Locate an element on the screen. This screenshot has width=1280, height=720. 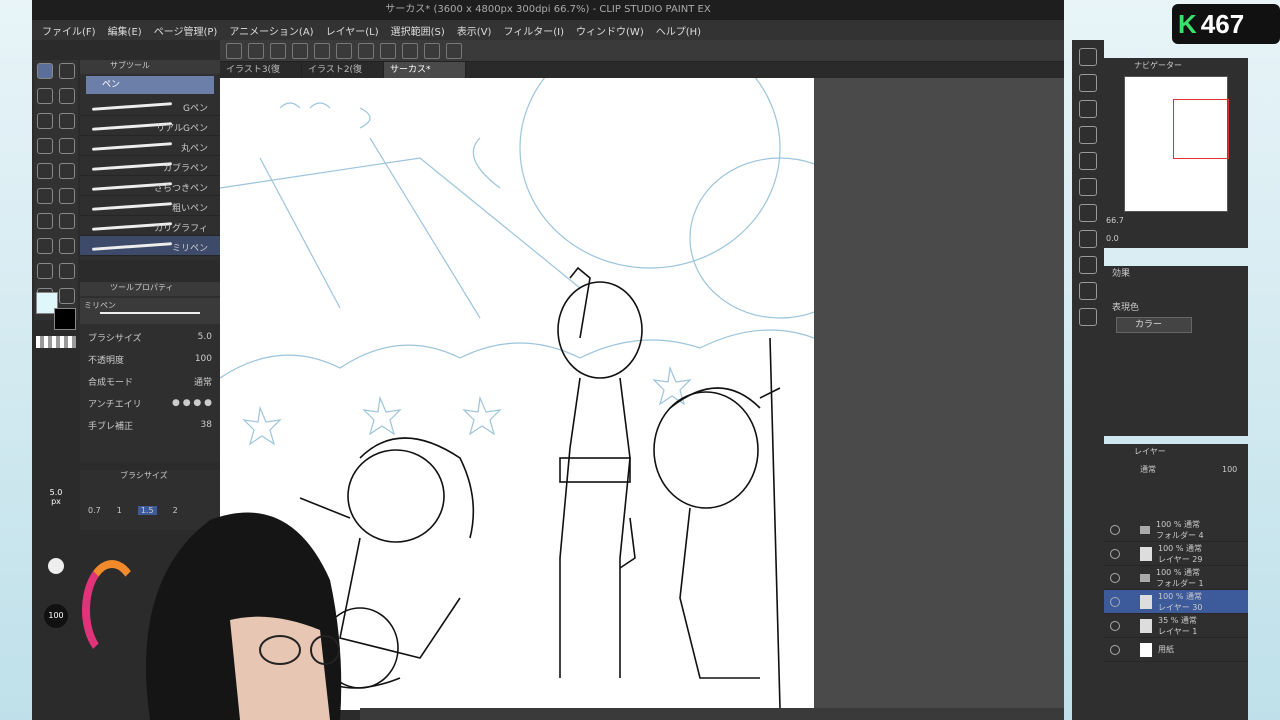
blend-mode-row: 合成モード 通常 is located at coordinates (150, 381).